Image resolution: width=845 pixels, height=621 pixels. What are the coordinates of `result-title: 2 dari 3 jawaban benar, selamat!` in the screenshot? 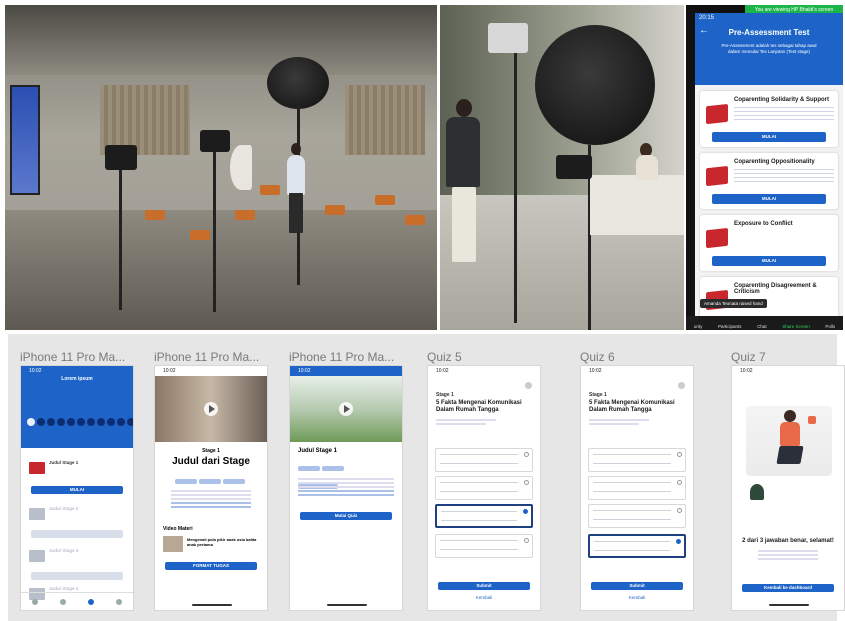 It's located at (788, 541).